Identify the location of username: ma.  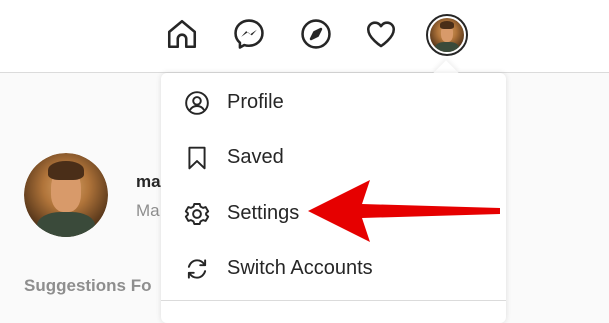
(148, 182).